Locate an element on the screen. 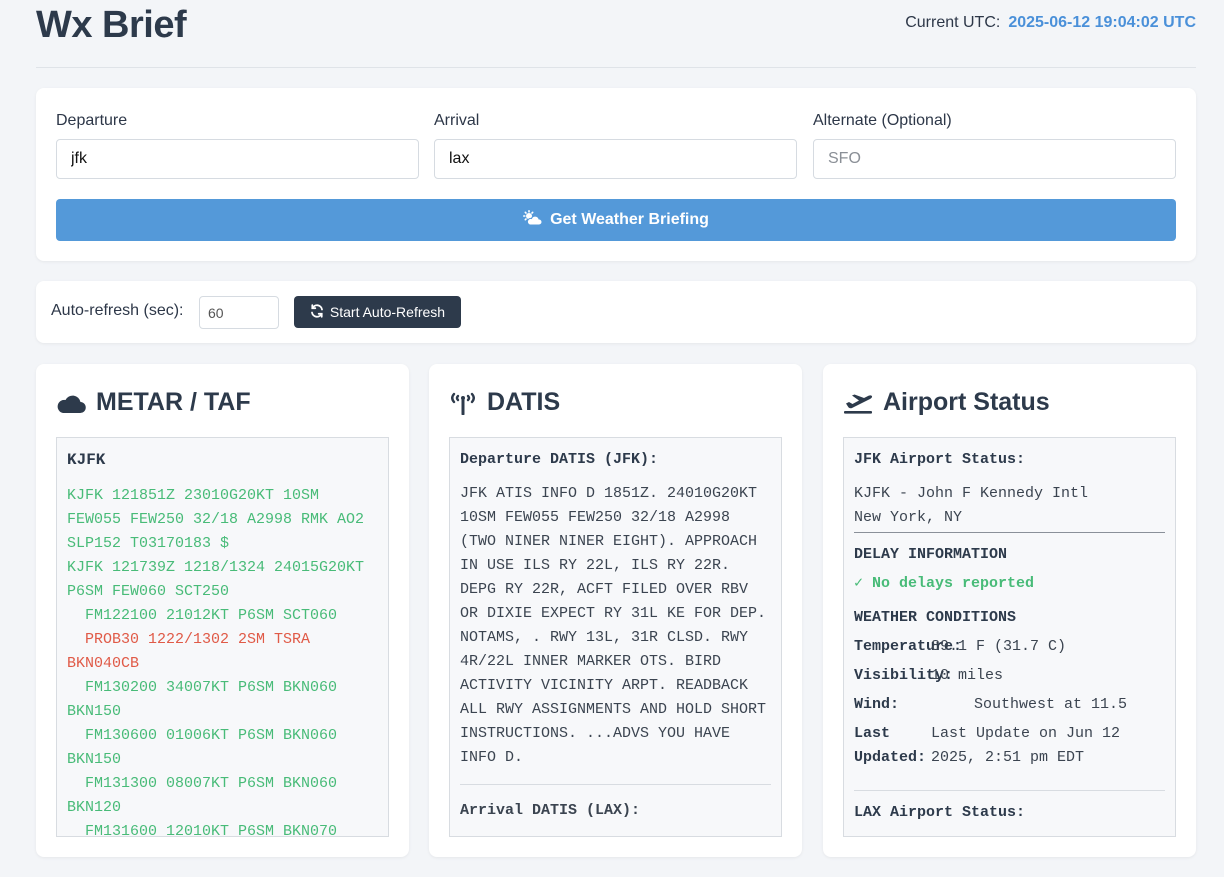  start-auto-refresh-button: Start Auto-Refresh is located at coordinates (377, 312).